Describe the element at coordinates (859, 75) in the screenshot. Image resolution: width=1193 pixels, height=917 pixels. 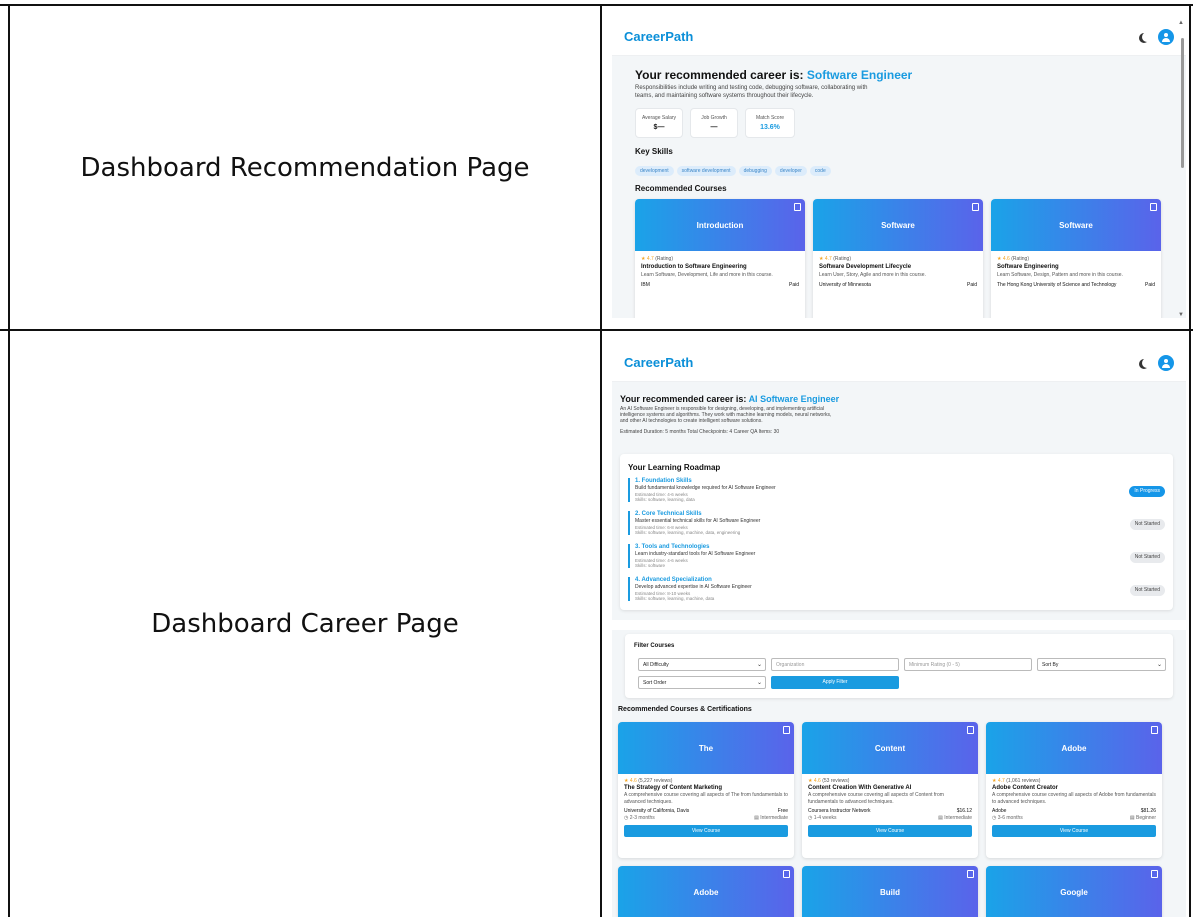
I see `career-name: Software Engineer` at that location.